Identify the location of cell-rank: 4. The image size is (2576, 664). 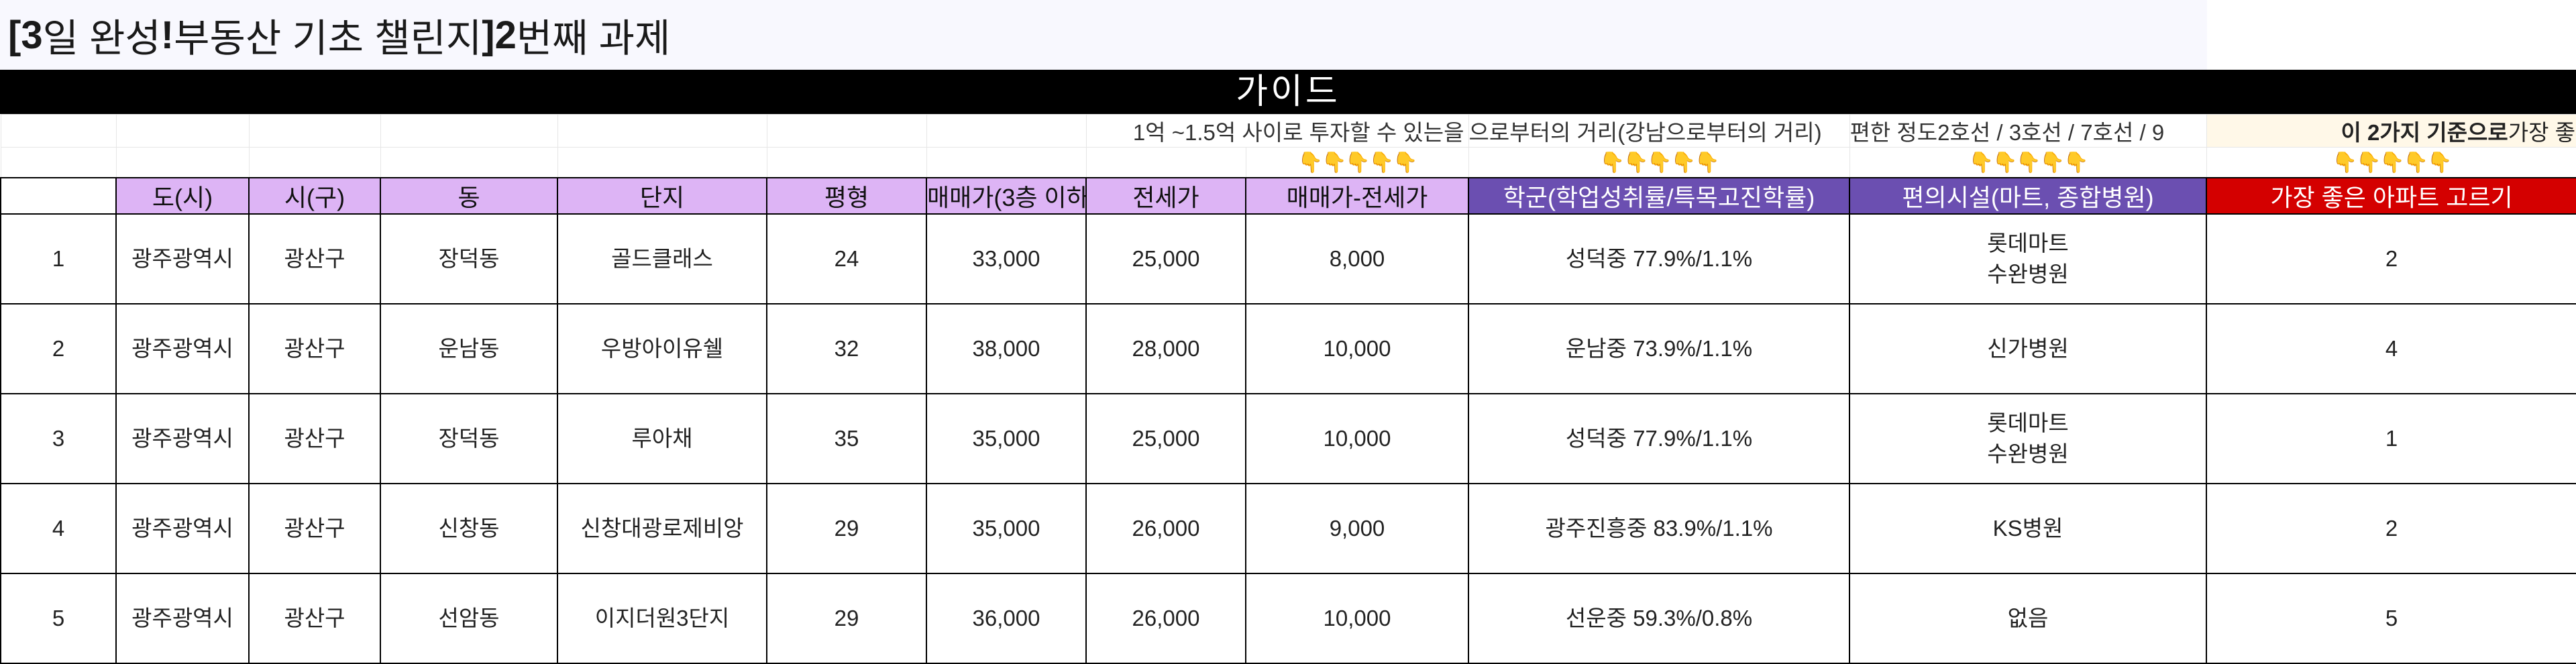
(2391, 348).